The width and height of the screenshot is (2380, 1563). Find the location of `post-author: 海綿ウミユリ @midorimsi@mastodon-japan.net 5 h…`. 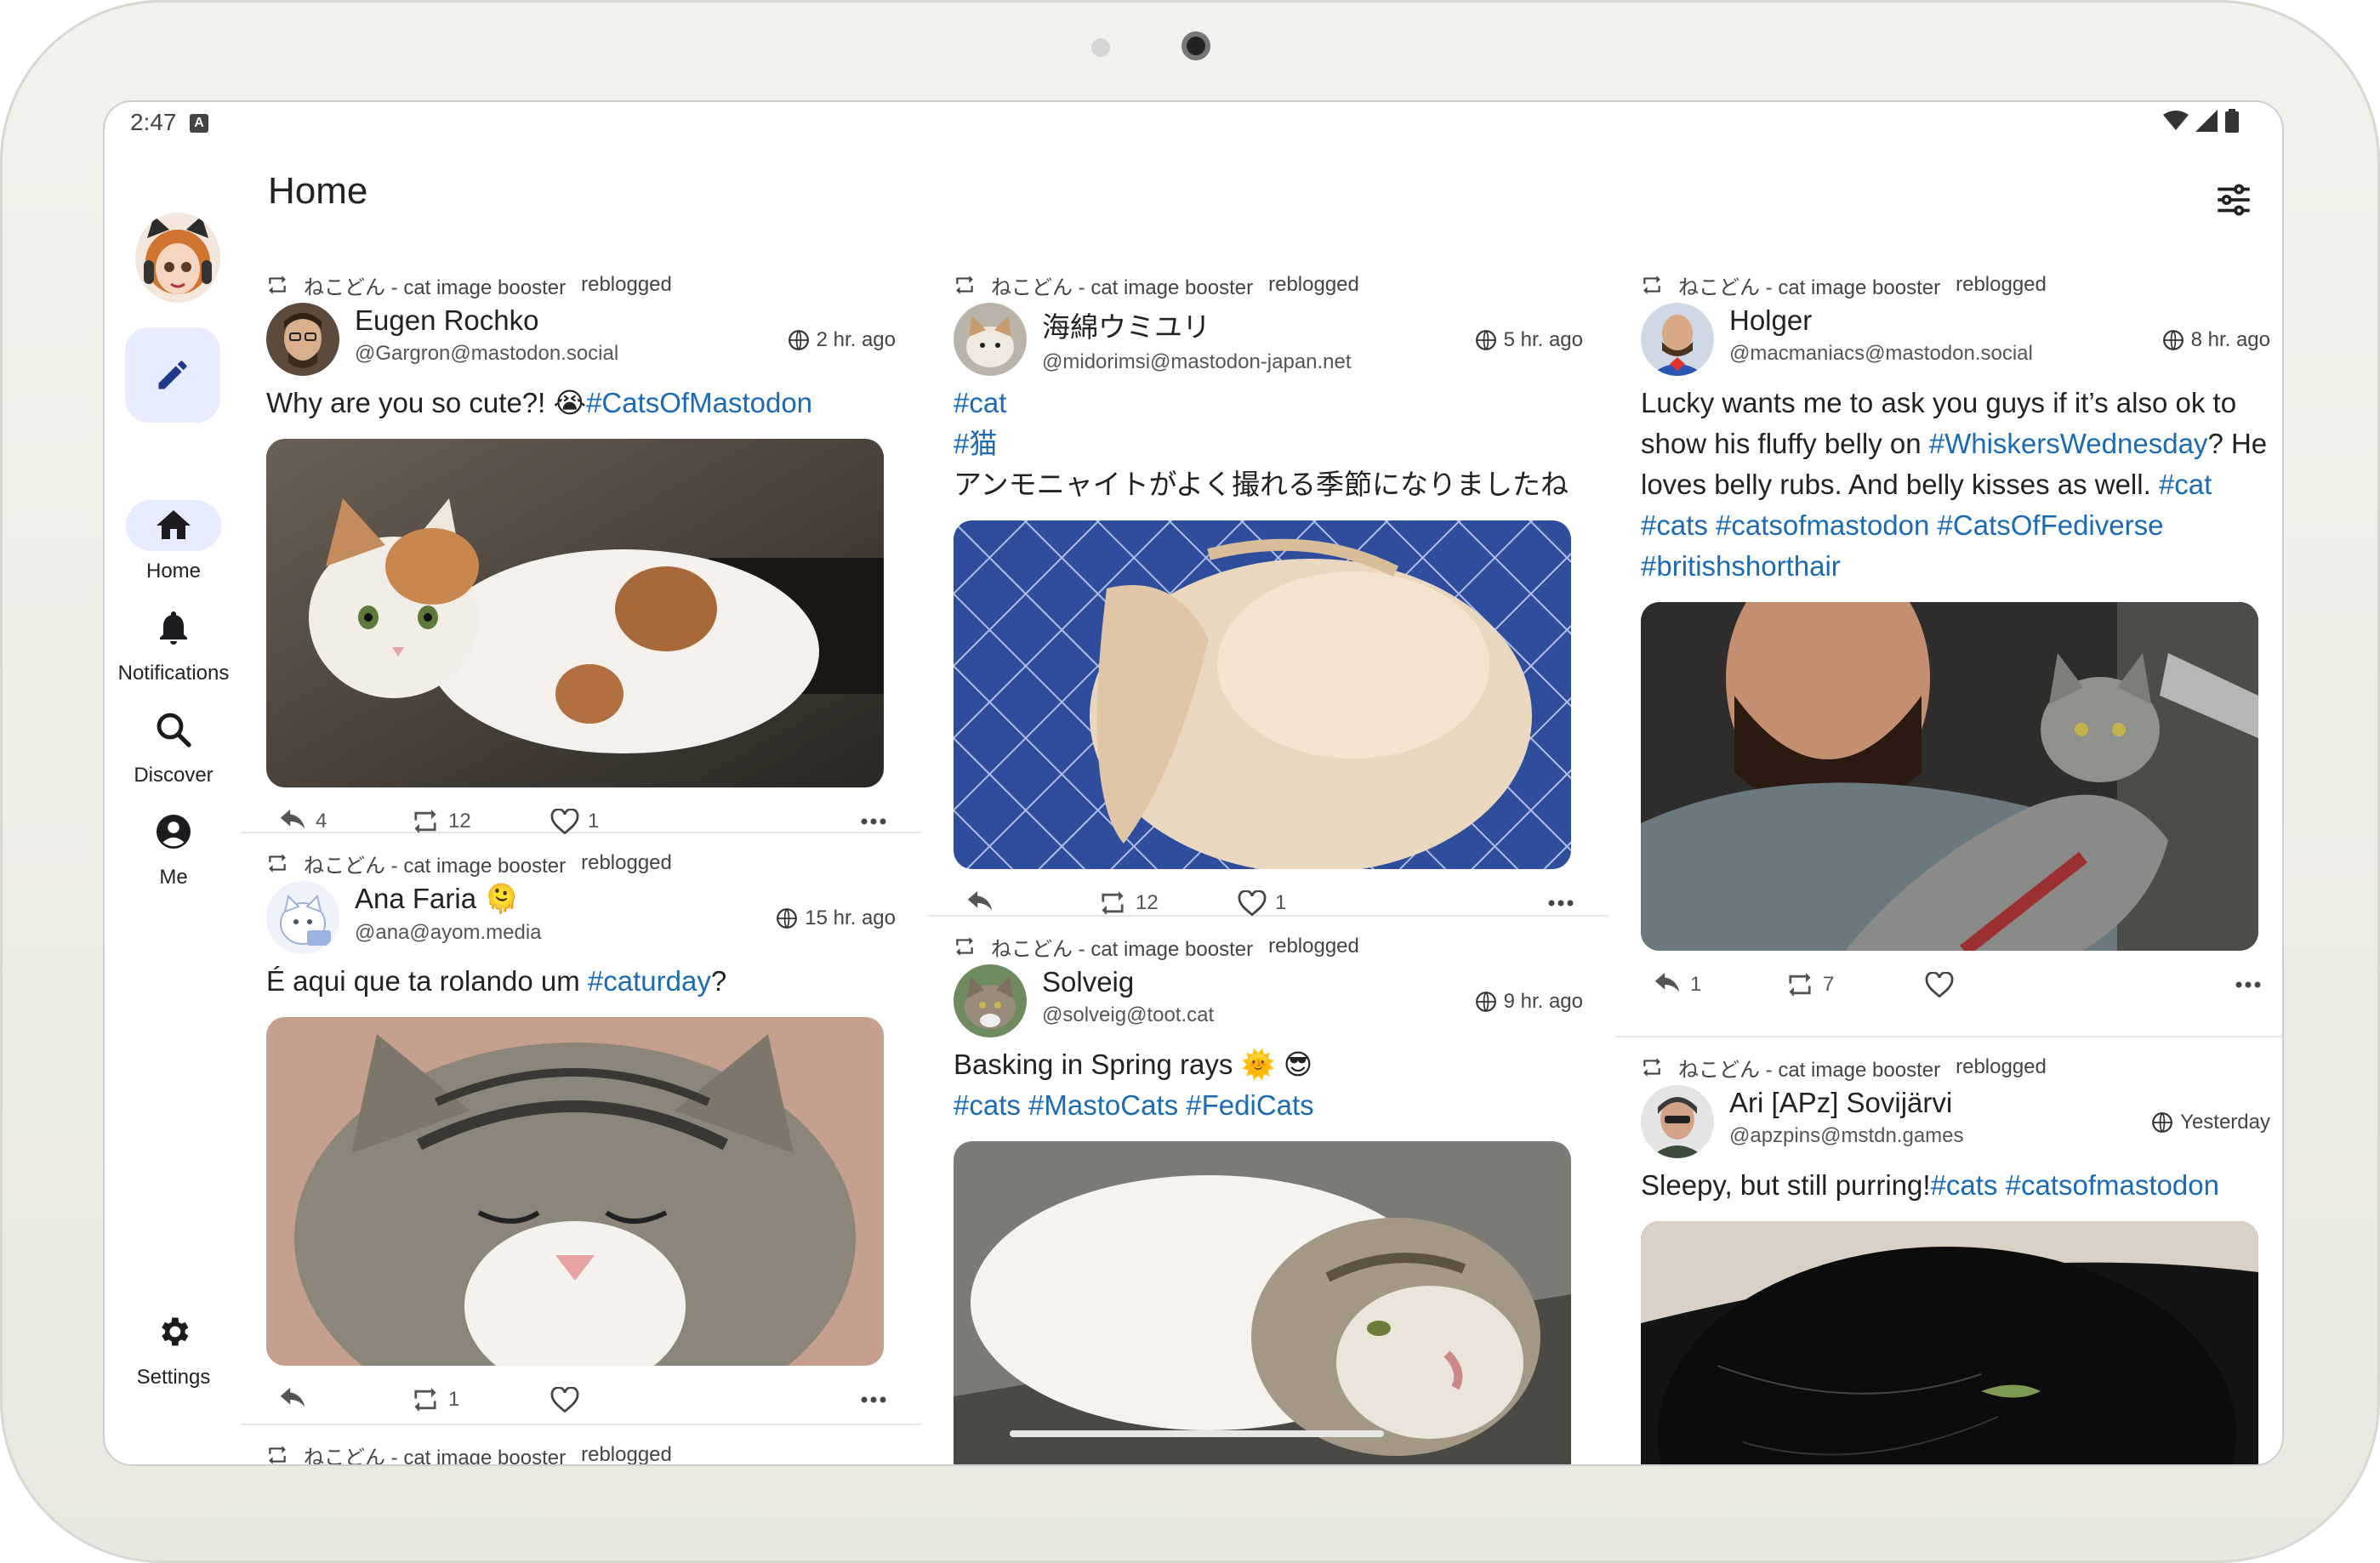

post-author: 海綿ウミユリ @midorimsi@mastodon-japan.net 5 h… is located at coordinates (1268, 343).